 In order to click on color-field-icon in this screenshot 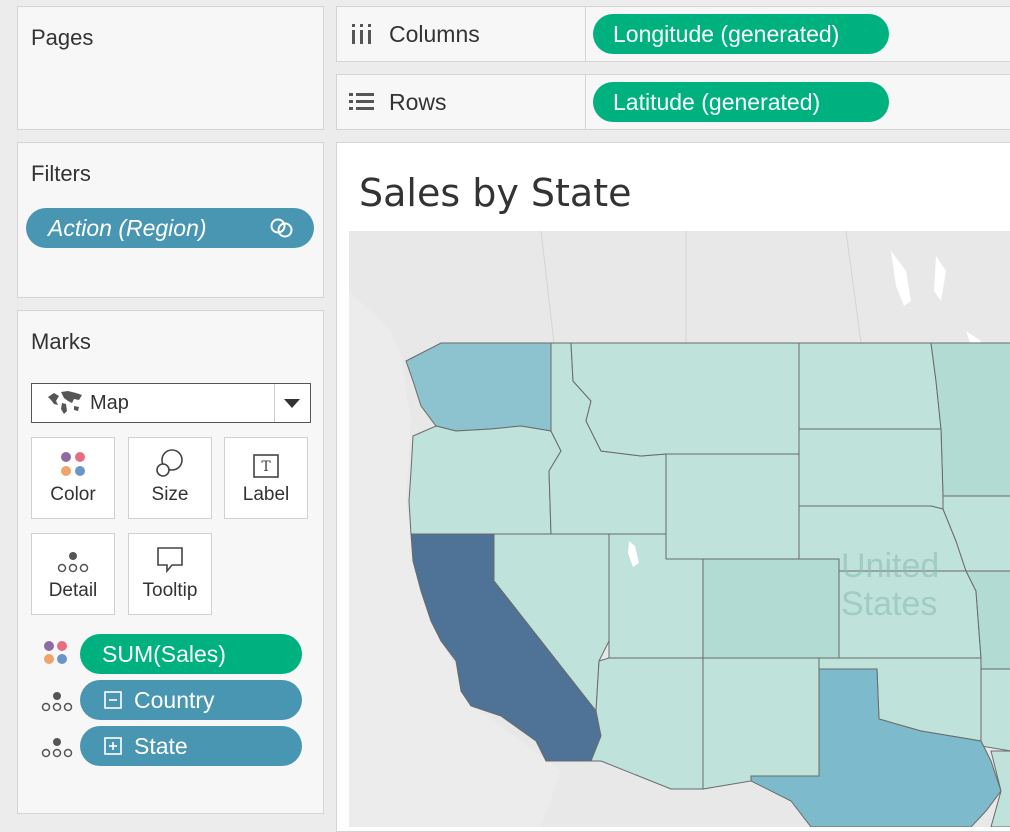, I will do `click(55, 652)`.